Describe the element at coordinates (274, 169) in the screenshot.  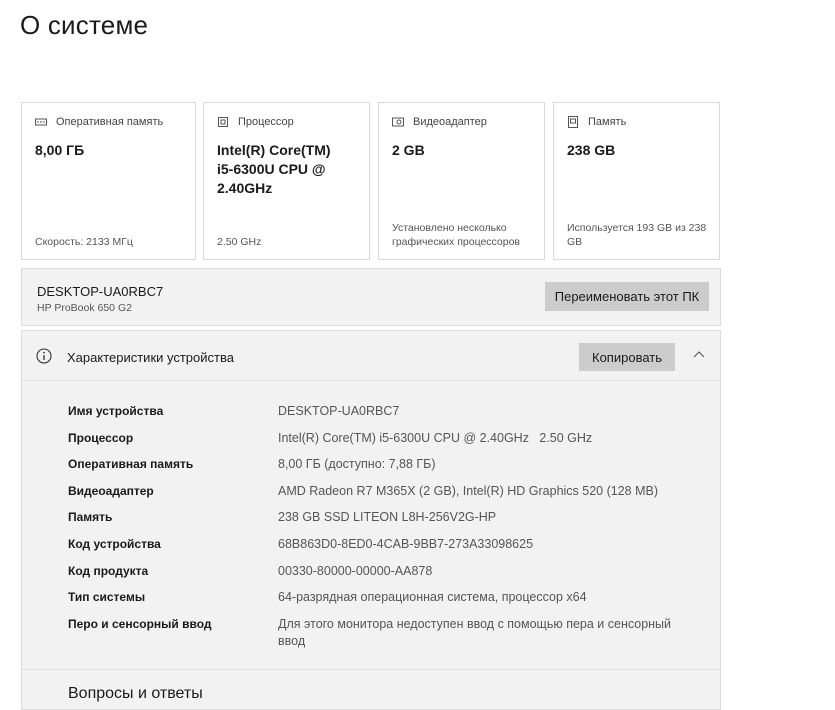
I see `card-value: Intel(R) Core(TM) i5-6300U CPU @ 2.40GHz` at that location.